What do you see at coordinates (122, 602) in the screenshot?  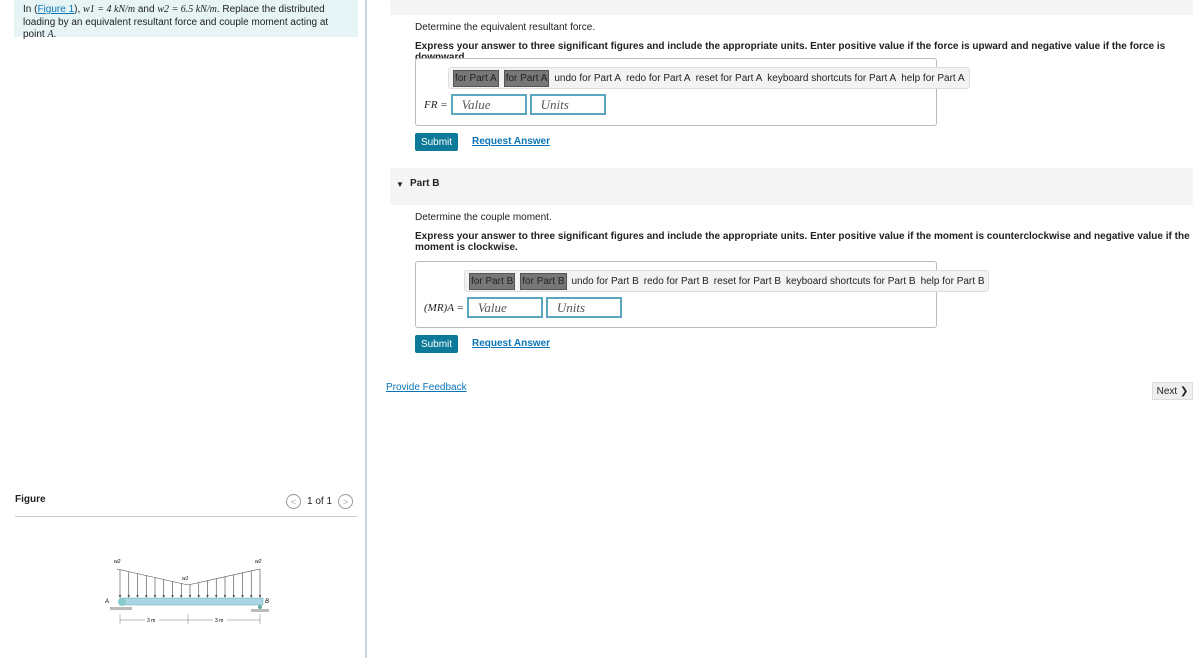 I see `pin-support-a` at bounding box center [122, 602].